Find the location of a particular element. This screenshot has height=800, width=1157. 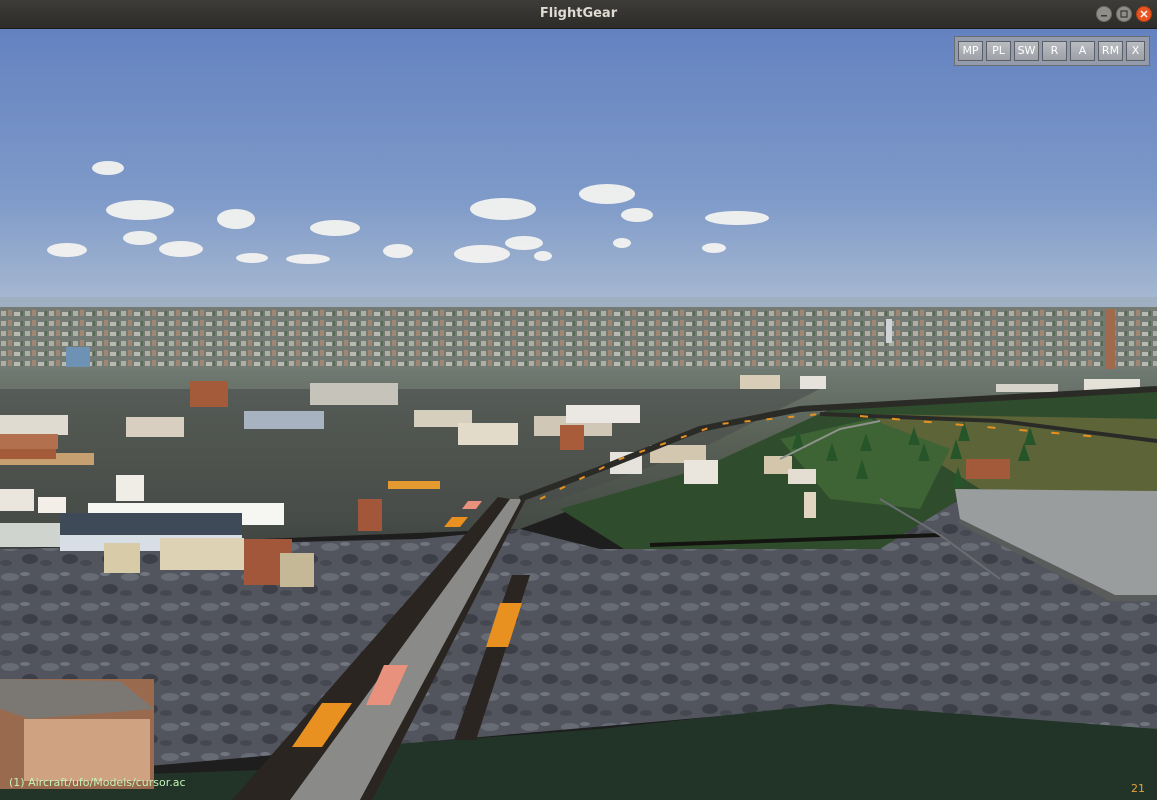

minimize-button is located at coordinates (1104, 14).